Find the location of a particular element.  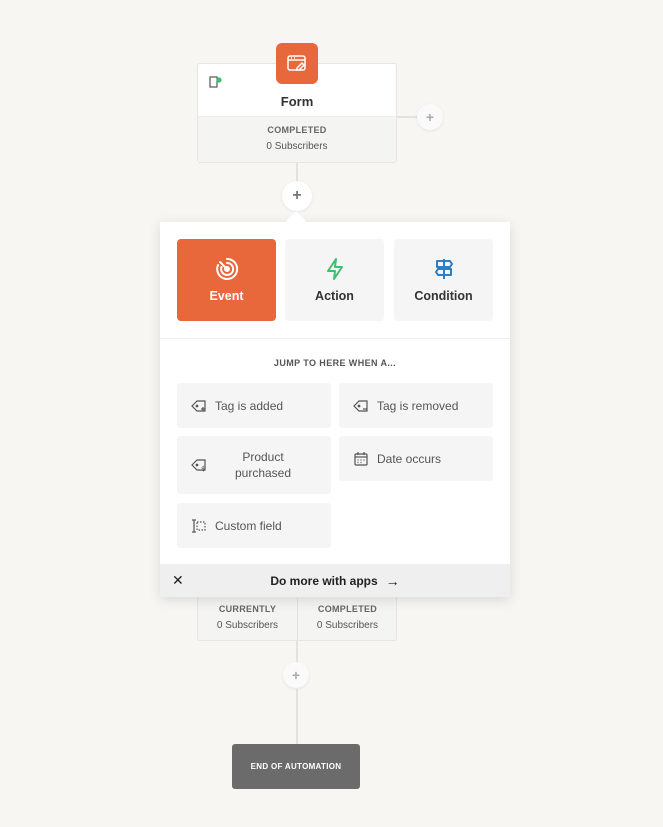

signpost-icon is located at coordinates (443, 269).